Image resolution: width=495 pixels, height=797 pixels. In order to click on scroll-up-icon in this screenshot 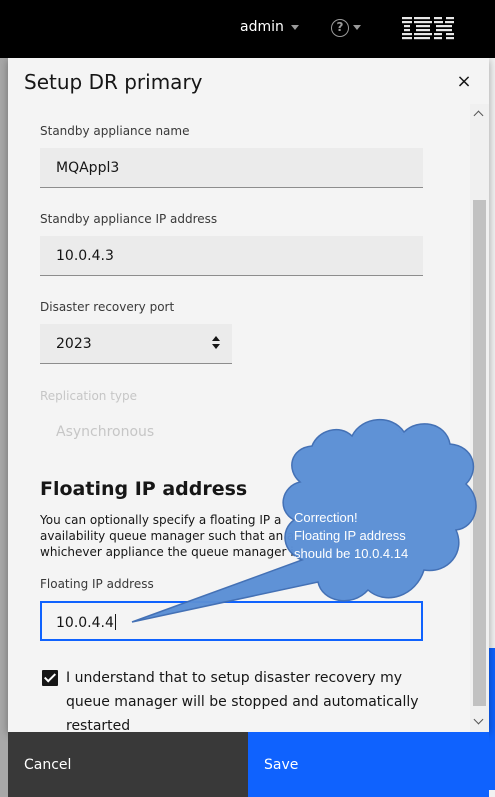, I will do `click(478, 115)`.